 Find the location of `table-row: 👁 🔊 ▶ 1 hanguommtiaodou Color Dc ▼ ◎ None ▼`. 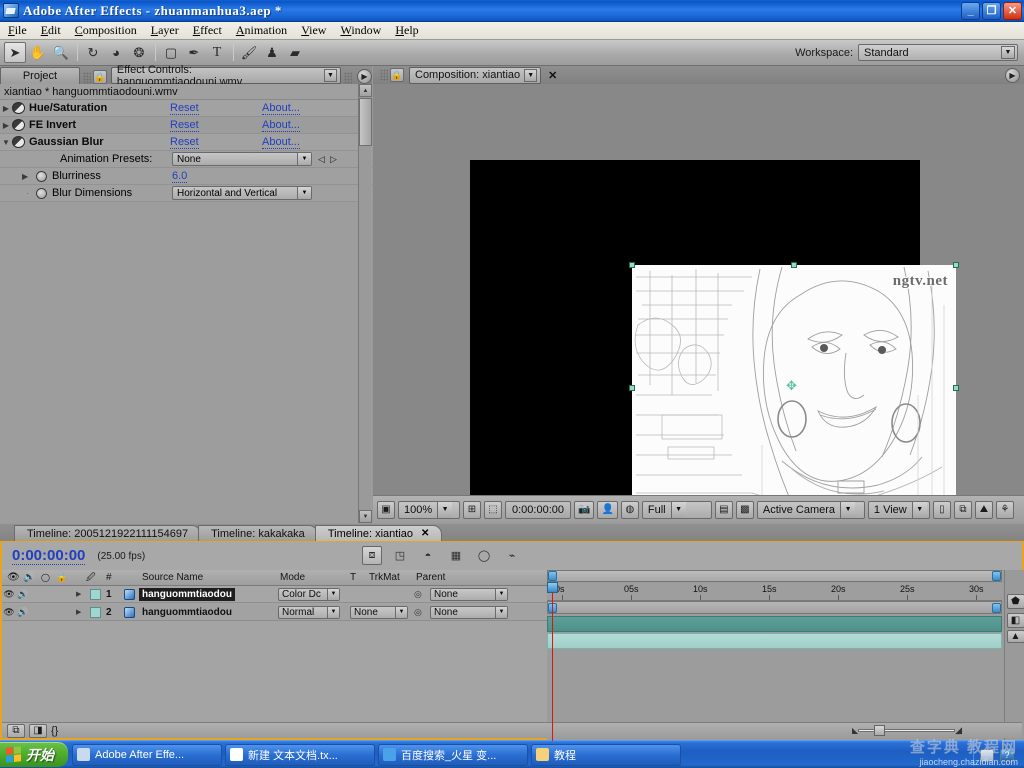

table-row: 👁 🔊 ▶ 1 hanguommtiaodou Color Dc ▼ ◎ None ▼ is located at coordinates (274, 594).